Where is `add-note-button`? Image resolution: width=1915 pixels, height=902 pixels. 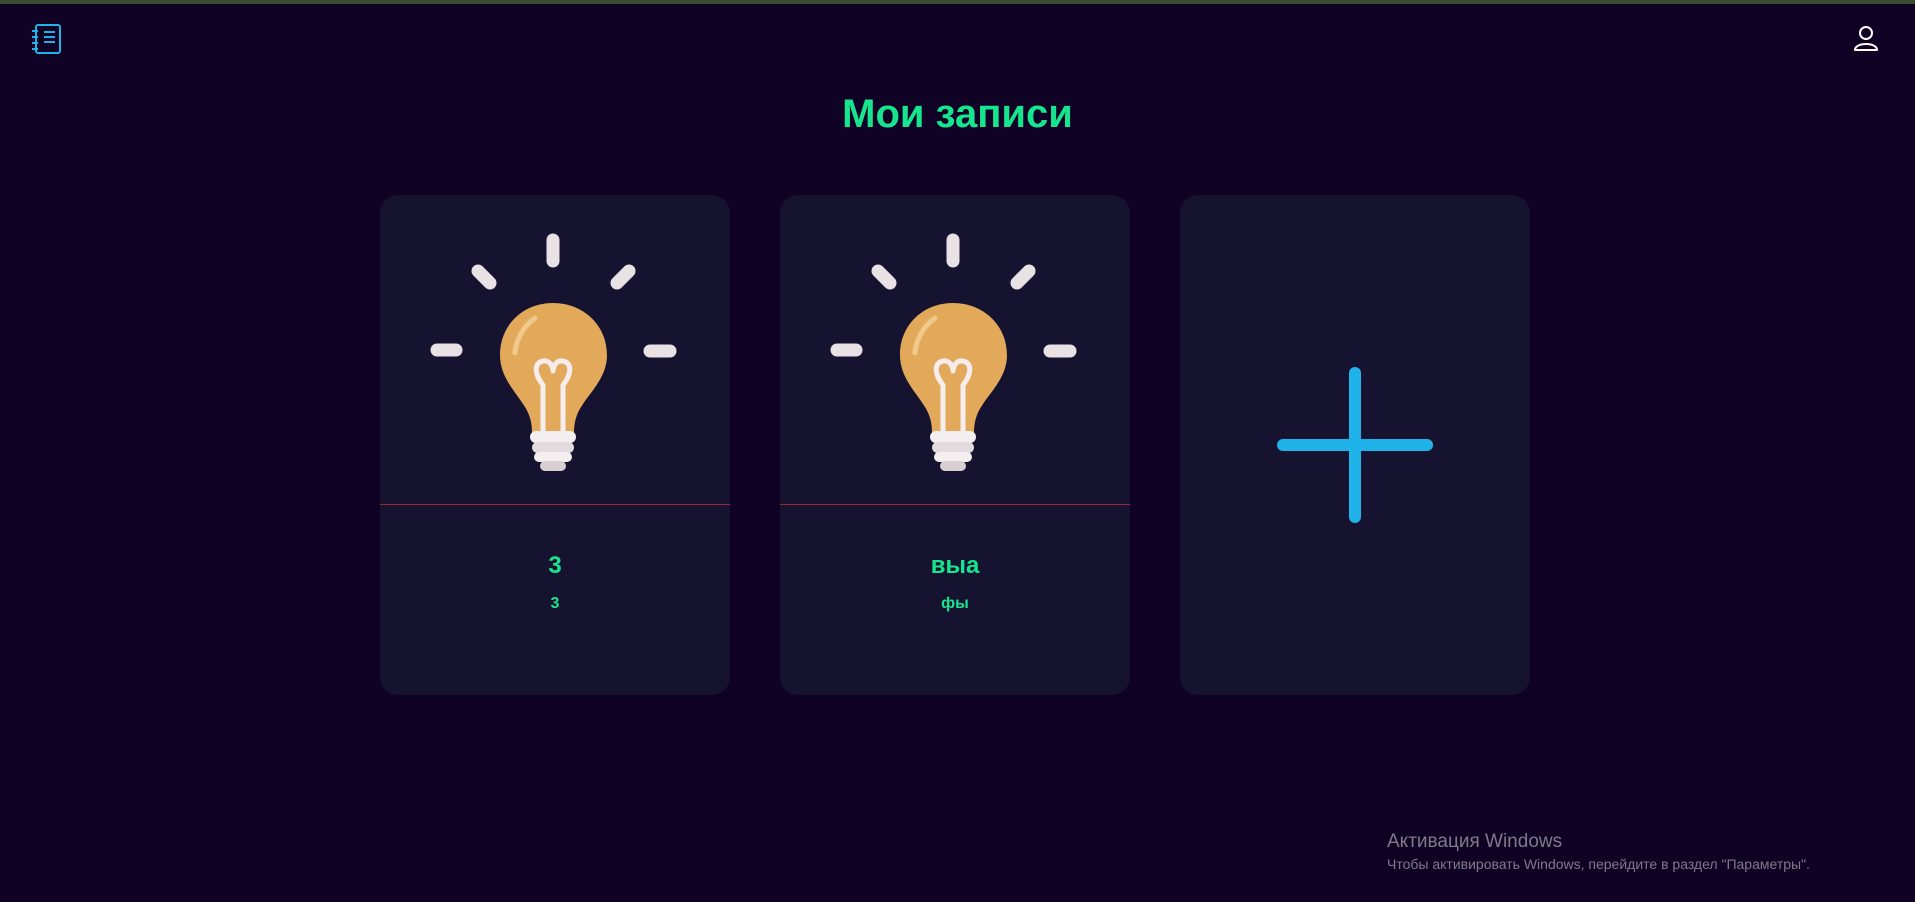 add-note-button is located at coordinates (1355, 445).